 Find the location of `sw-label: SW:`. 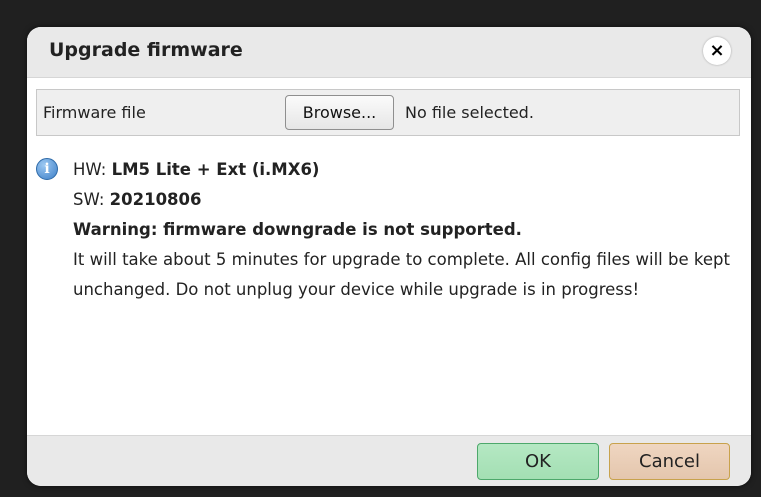

sw-label: SW: is located at coordinates (89, 199).